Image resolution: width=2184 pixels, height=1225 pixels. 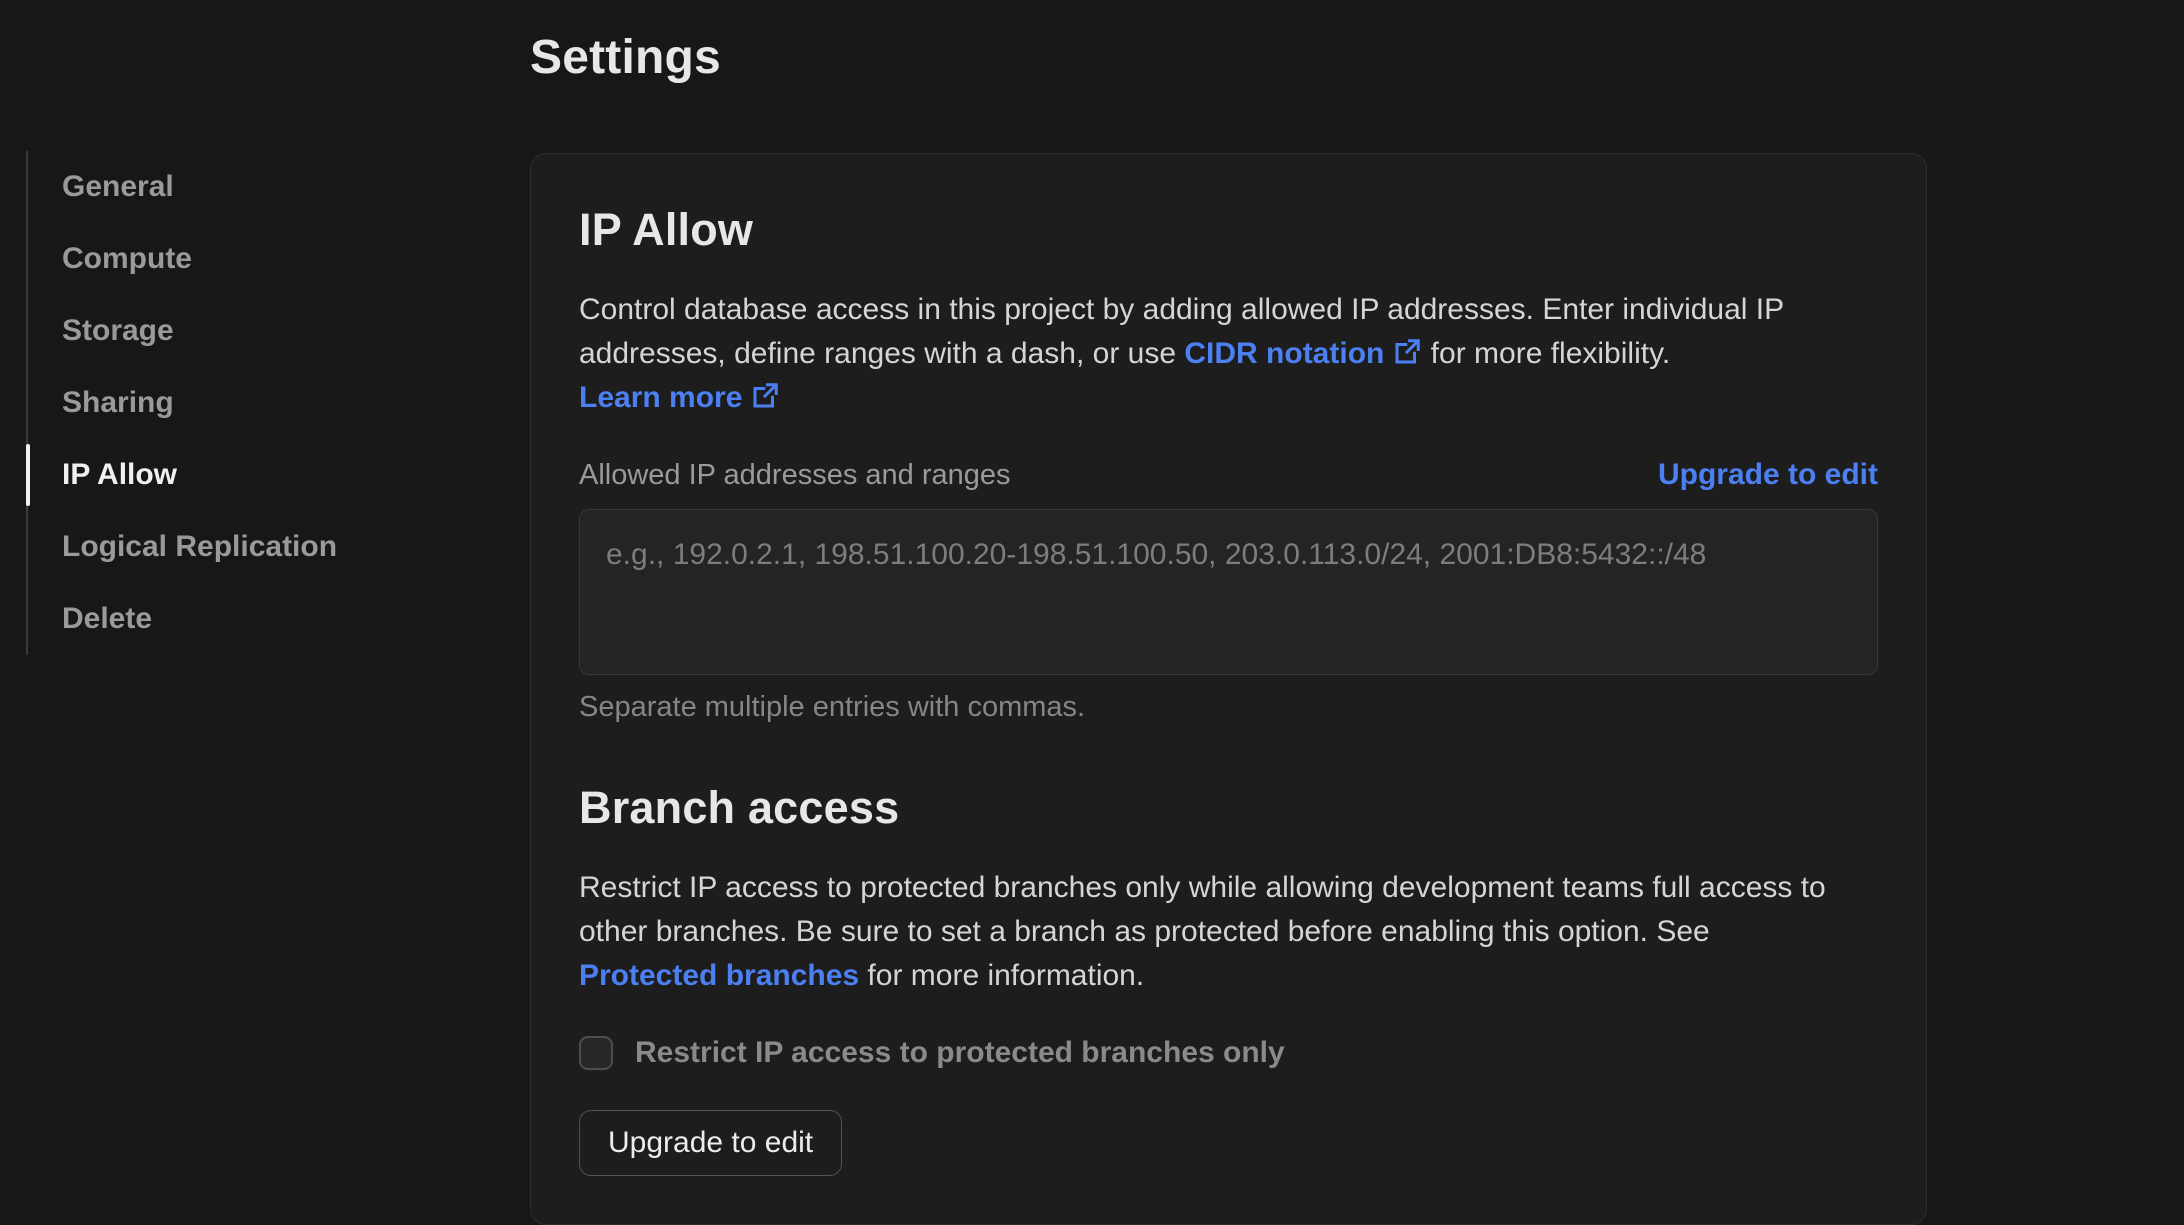 I want to click on sidebar-item-label: Compute, so click(x=127, y=258).